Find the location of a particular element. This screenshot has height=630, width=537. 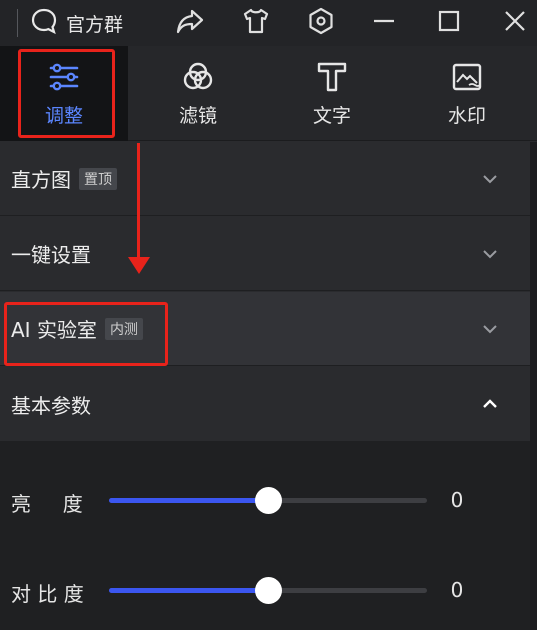

section-histogram-title: 直方图 is located at coordinates (41, 180).